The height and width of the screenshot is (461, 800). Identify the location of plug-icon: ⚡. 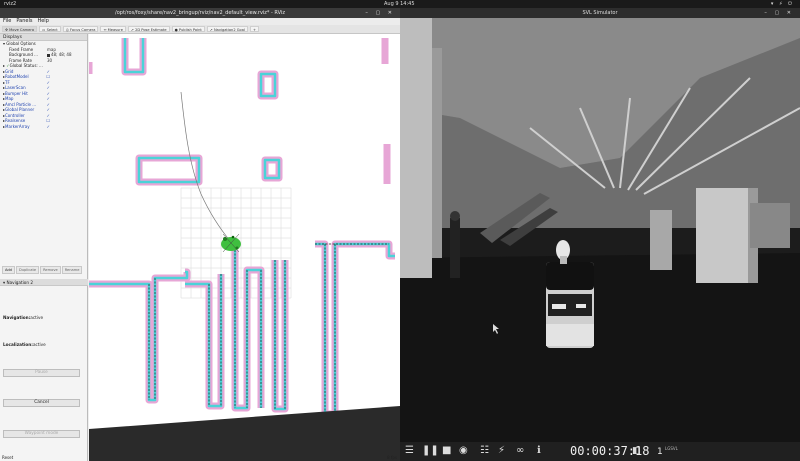
(501, 451).